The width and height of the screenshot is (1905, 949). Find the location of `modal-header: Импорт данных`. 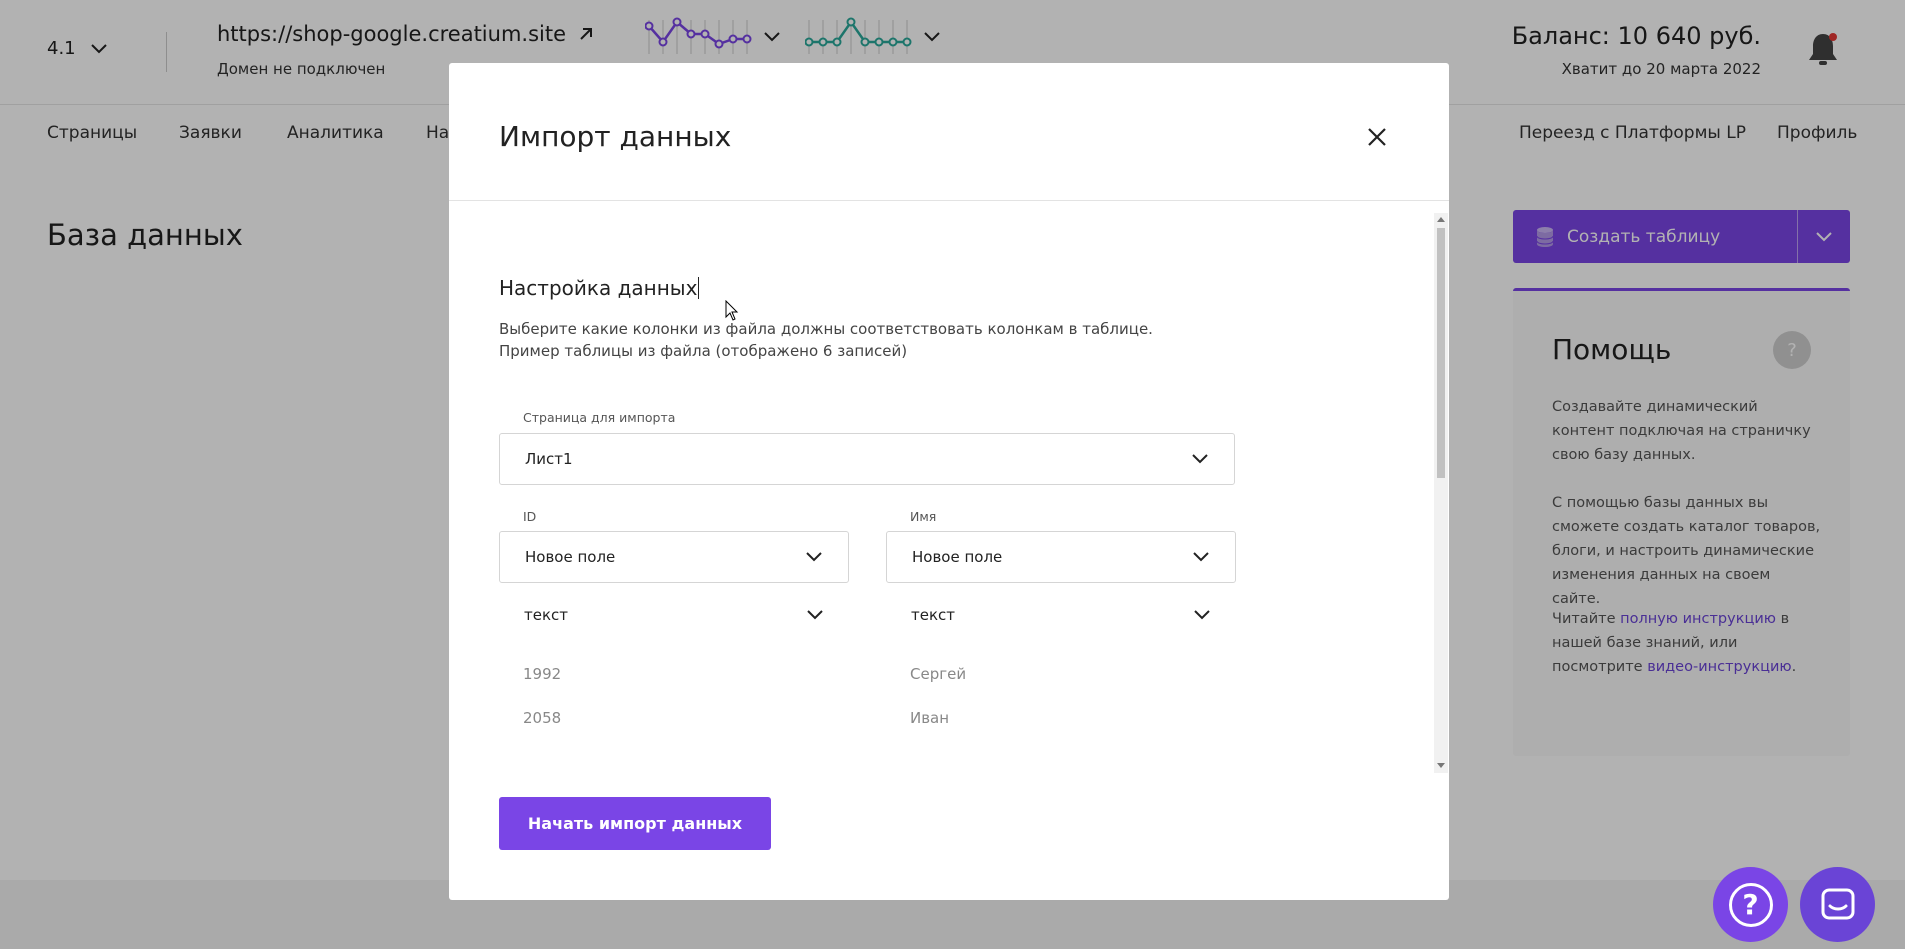

modal-header: Импорт данных is located at coordinates (949, 132).